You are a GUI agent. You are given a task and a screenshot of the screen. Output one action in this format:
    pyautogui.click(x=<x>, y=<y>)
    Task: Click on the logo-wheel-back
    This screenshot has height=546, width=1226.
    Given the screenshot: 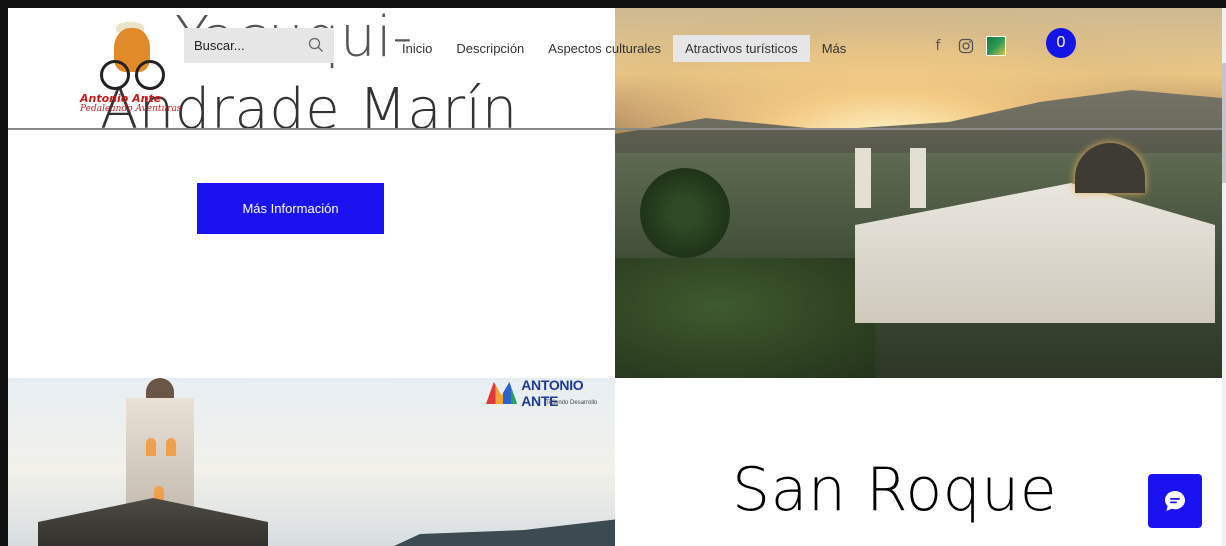 What is the action you would take?
    pyautogui.click(x=150, y=75)
    